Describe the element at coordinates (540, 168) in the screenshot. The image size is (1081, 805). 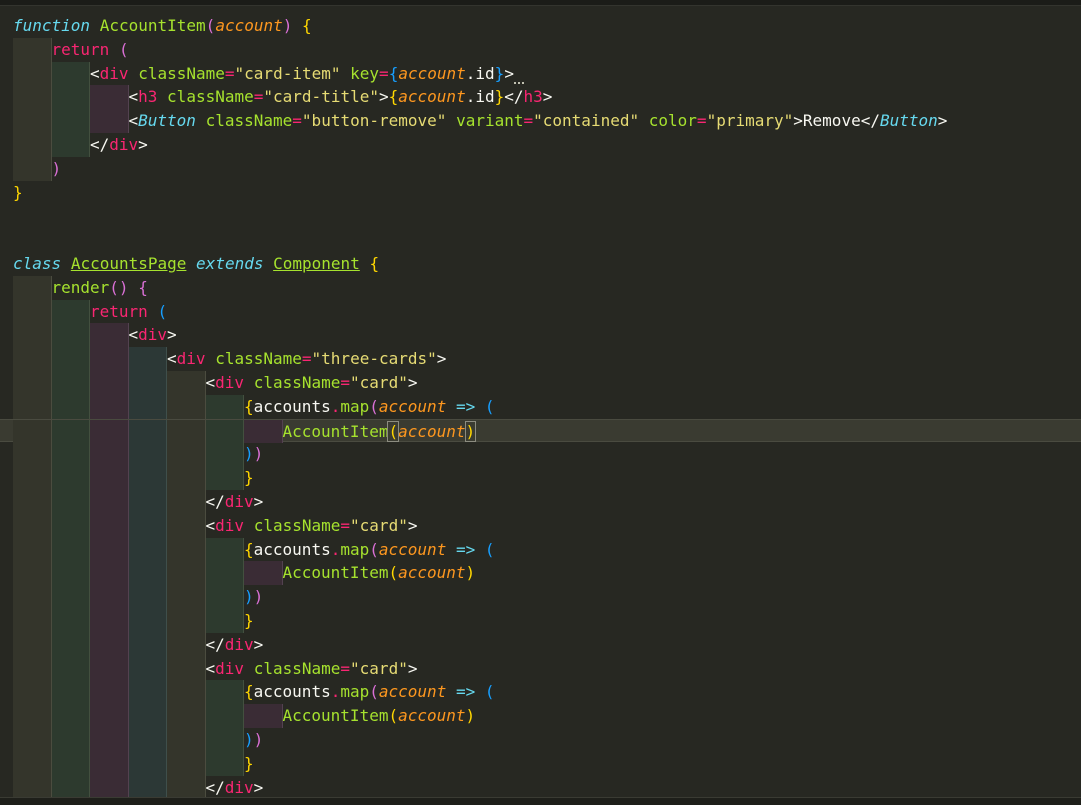
I see `code-line: )` at that location.